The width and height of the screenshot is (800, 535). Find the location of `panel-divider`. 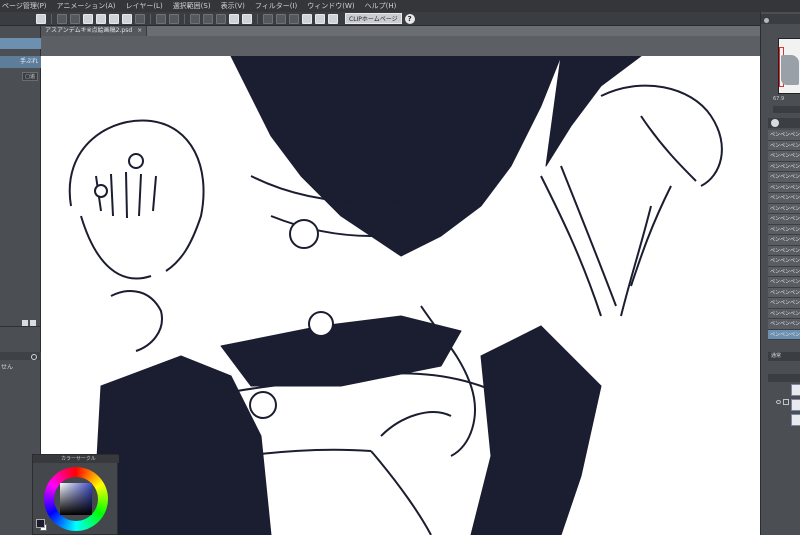

panel-divider is located at coordinates (20, 326).